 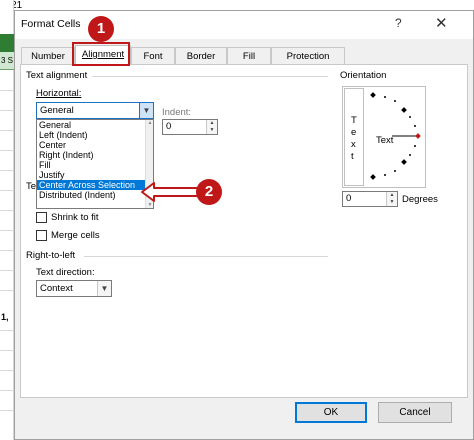 I want to click on tab-fill: Fill, so click(x=249, y=56).